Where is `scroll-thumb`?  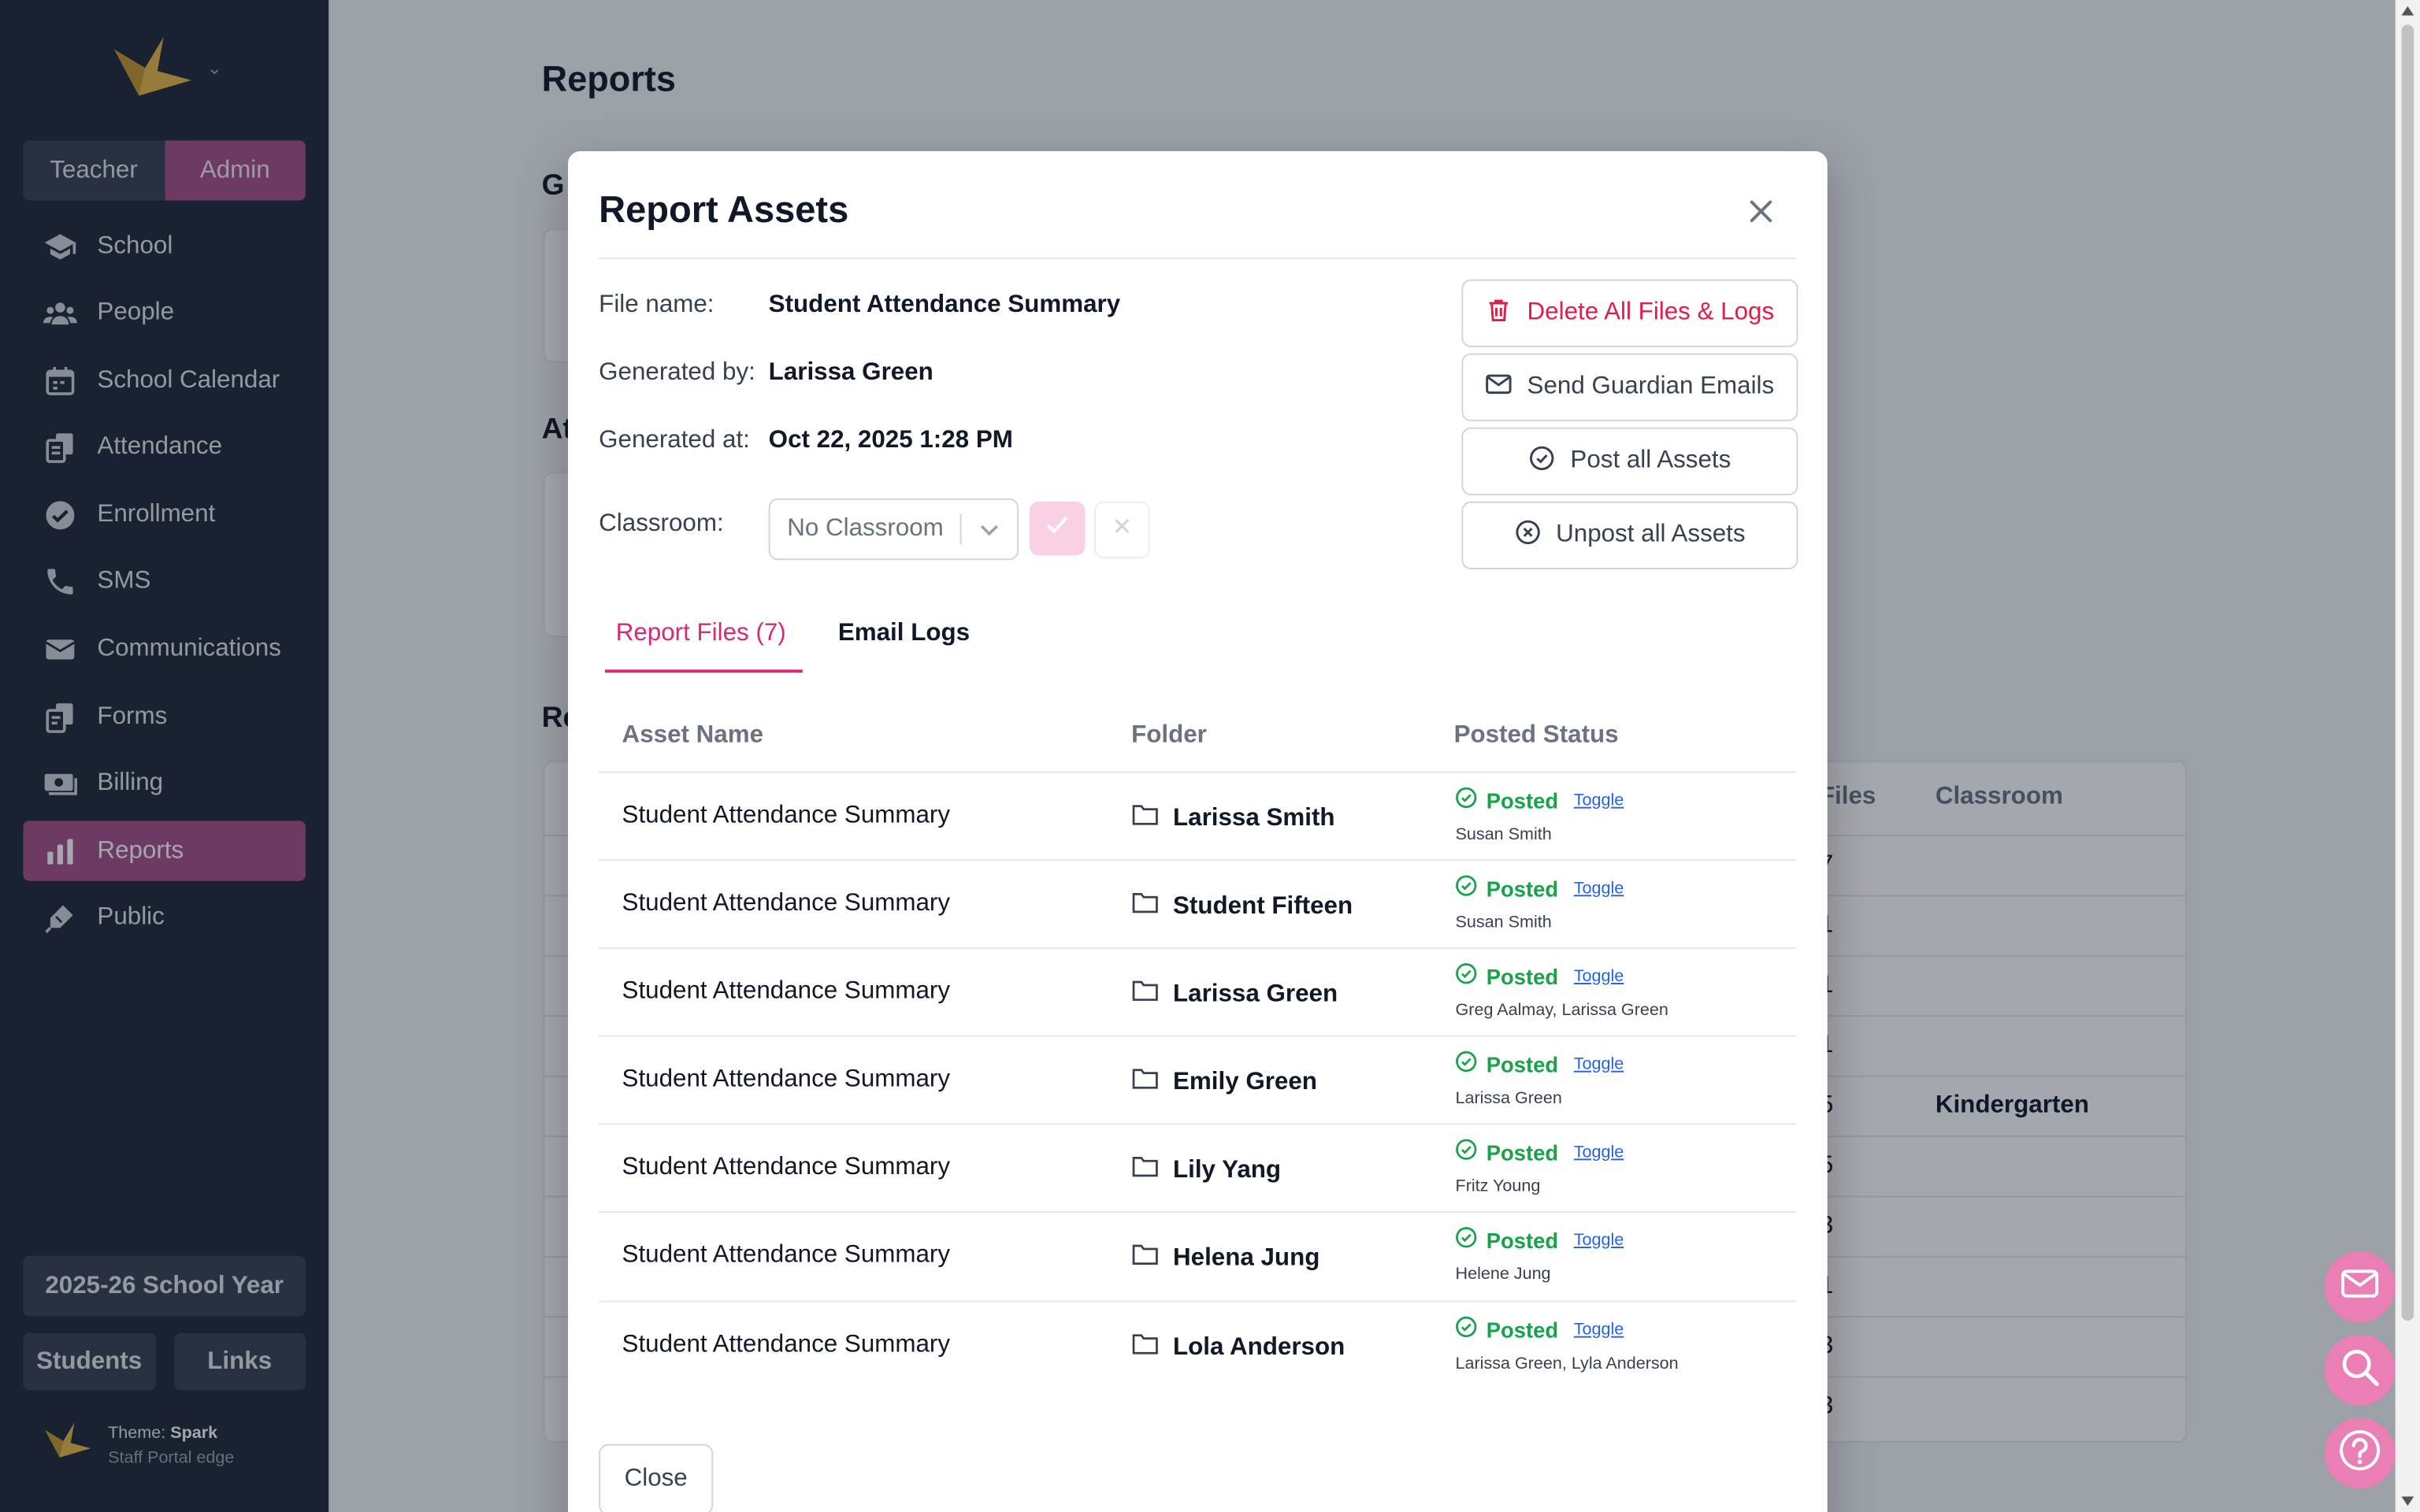
scroll-thumb is located at coordinates (2407, 672).